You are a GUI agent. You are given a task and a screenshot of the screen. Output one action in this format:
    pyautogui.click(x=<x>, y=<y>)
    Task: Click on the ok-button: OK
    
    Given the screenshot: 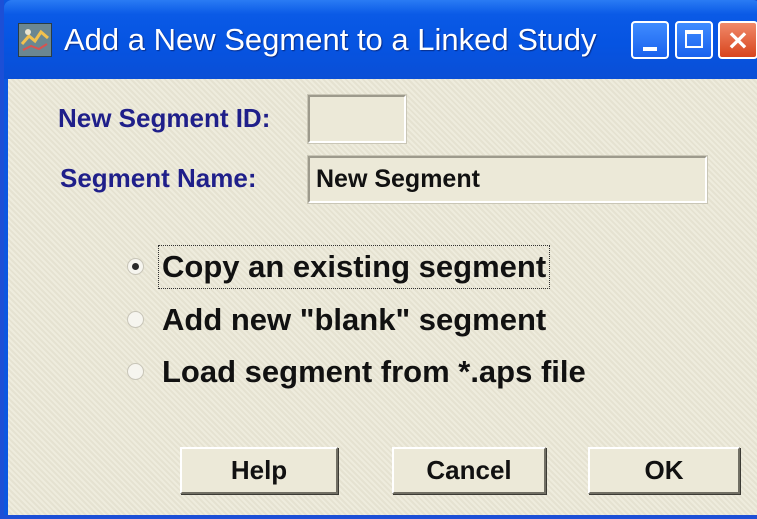 What is the action you would take?
    pyautogui.click(x=664, y=470)
    